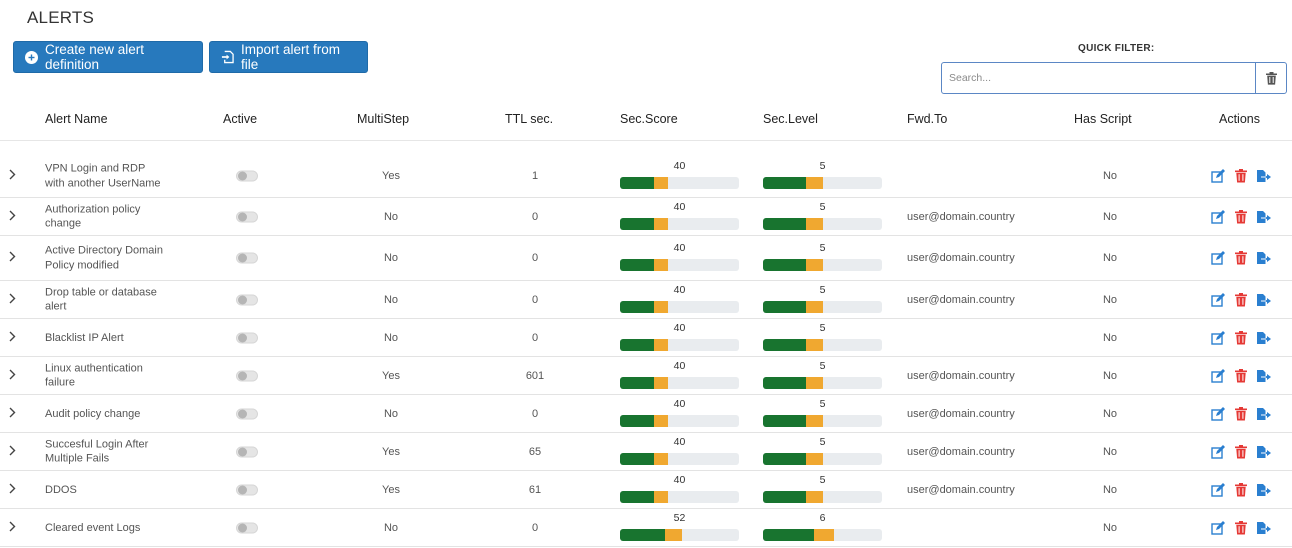 The height and width of the screenshot is (548, 1292). What do you see at coordinates (1110, 375) in the screenshot?
I see `has-script-value: No` at bounding box center [1110, 375].